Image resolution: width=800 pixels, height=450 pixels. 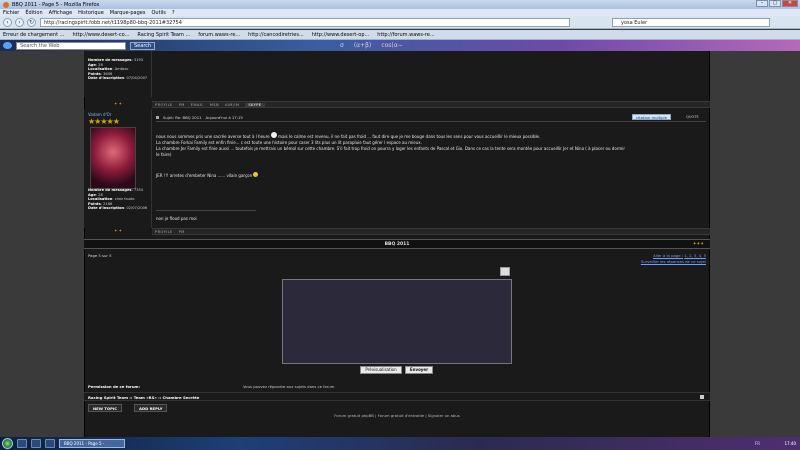 I want to click on start-orb-icon, so click(x=7, y=443).